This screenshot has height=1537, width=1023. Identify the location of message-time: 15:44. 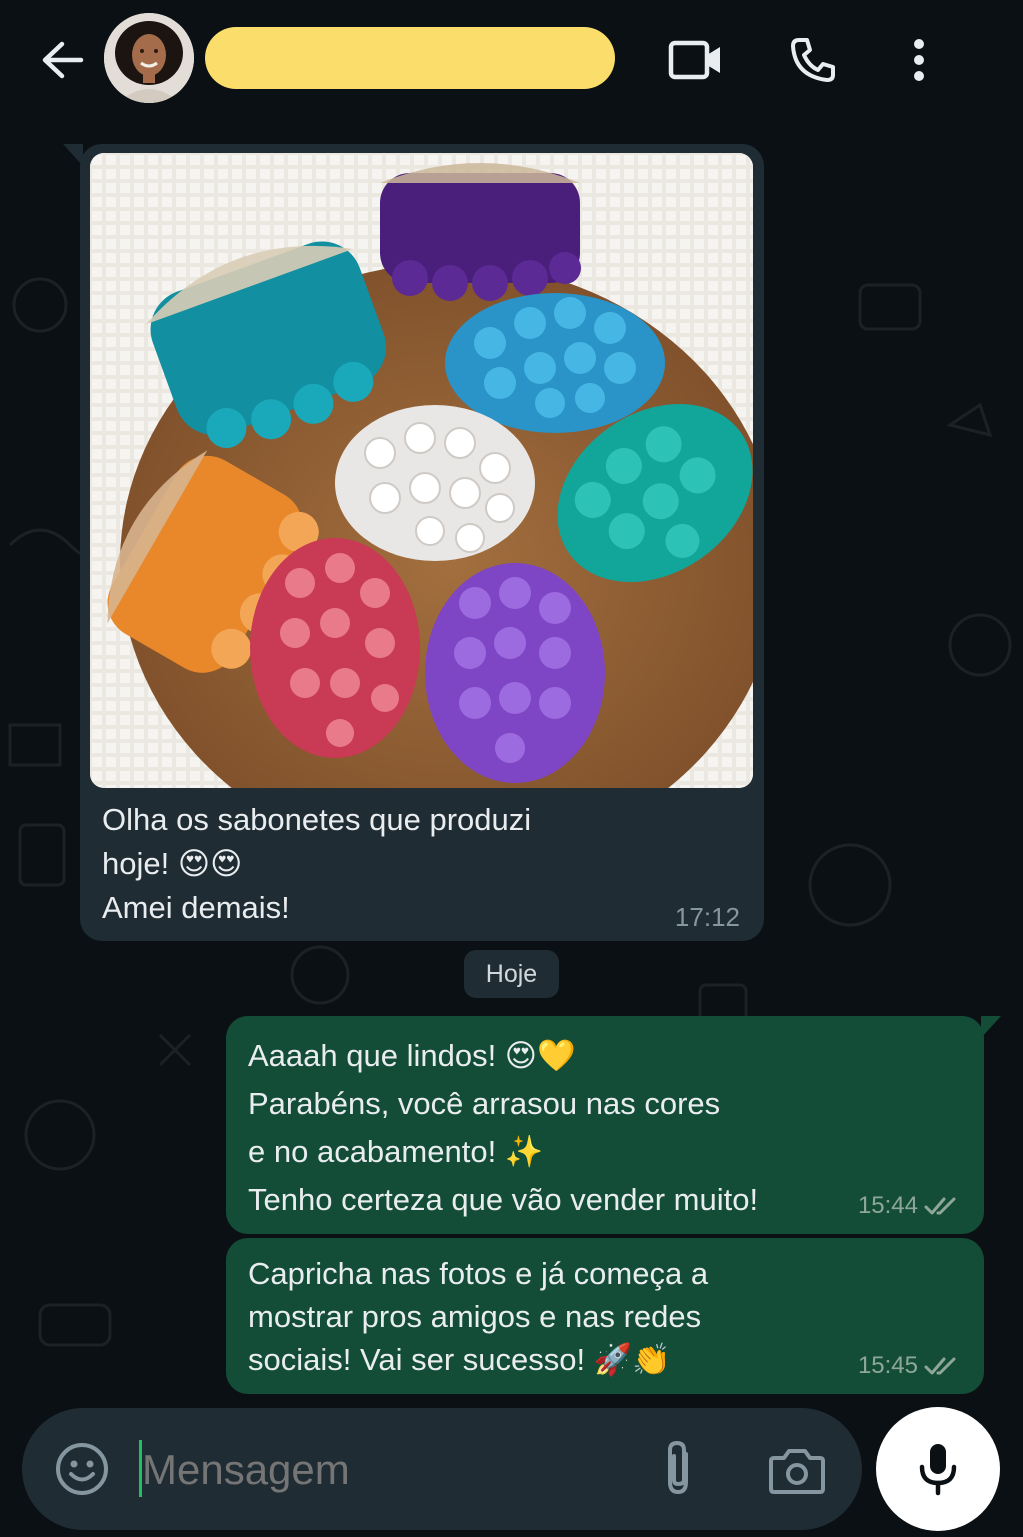
(887, 1205).